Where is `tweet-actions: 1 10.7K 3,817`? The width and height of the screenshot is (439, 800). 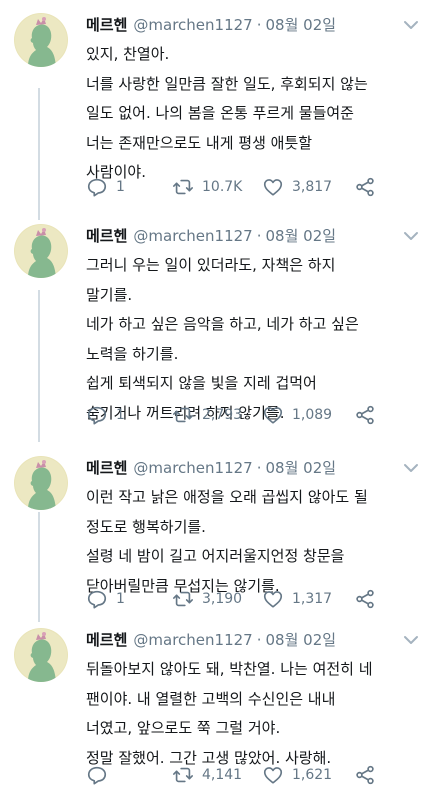
tweet-actions: 1 10.7K 3,817 is located at coordinates (251, 187).